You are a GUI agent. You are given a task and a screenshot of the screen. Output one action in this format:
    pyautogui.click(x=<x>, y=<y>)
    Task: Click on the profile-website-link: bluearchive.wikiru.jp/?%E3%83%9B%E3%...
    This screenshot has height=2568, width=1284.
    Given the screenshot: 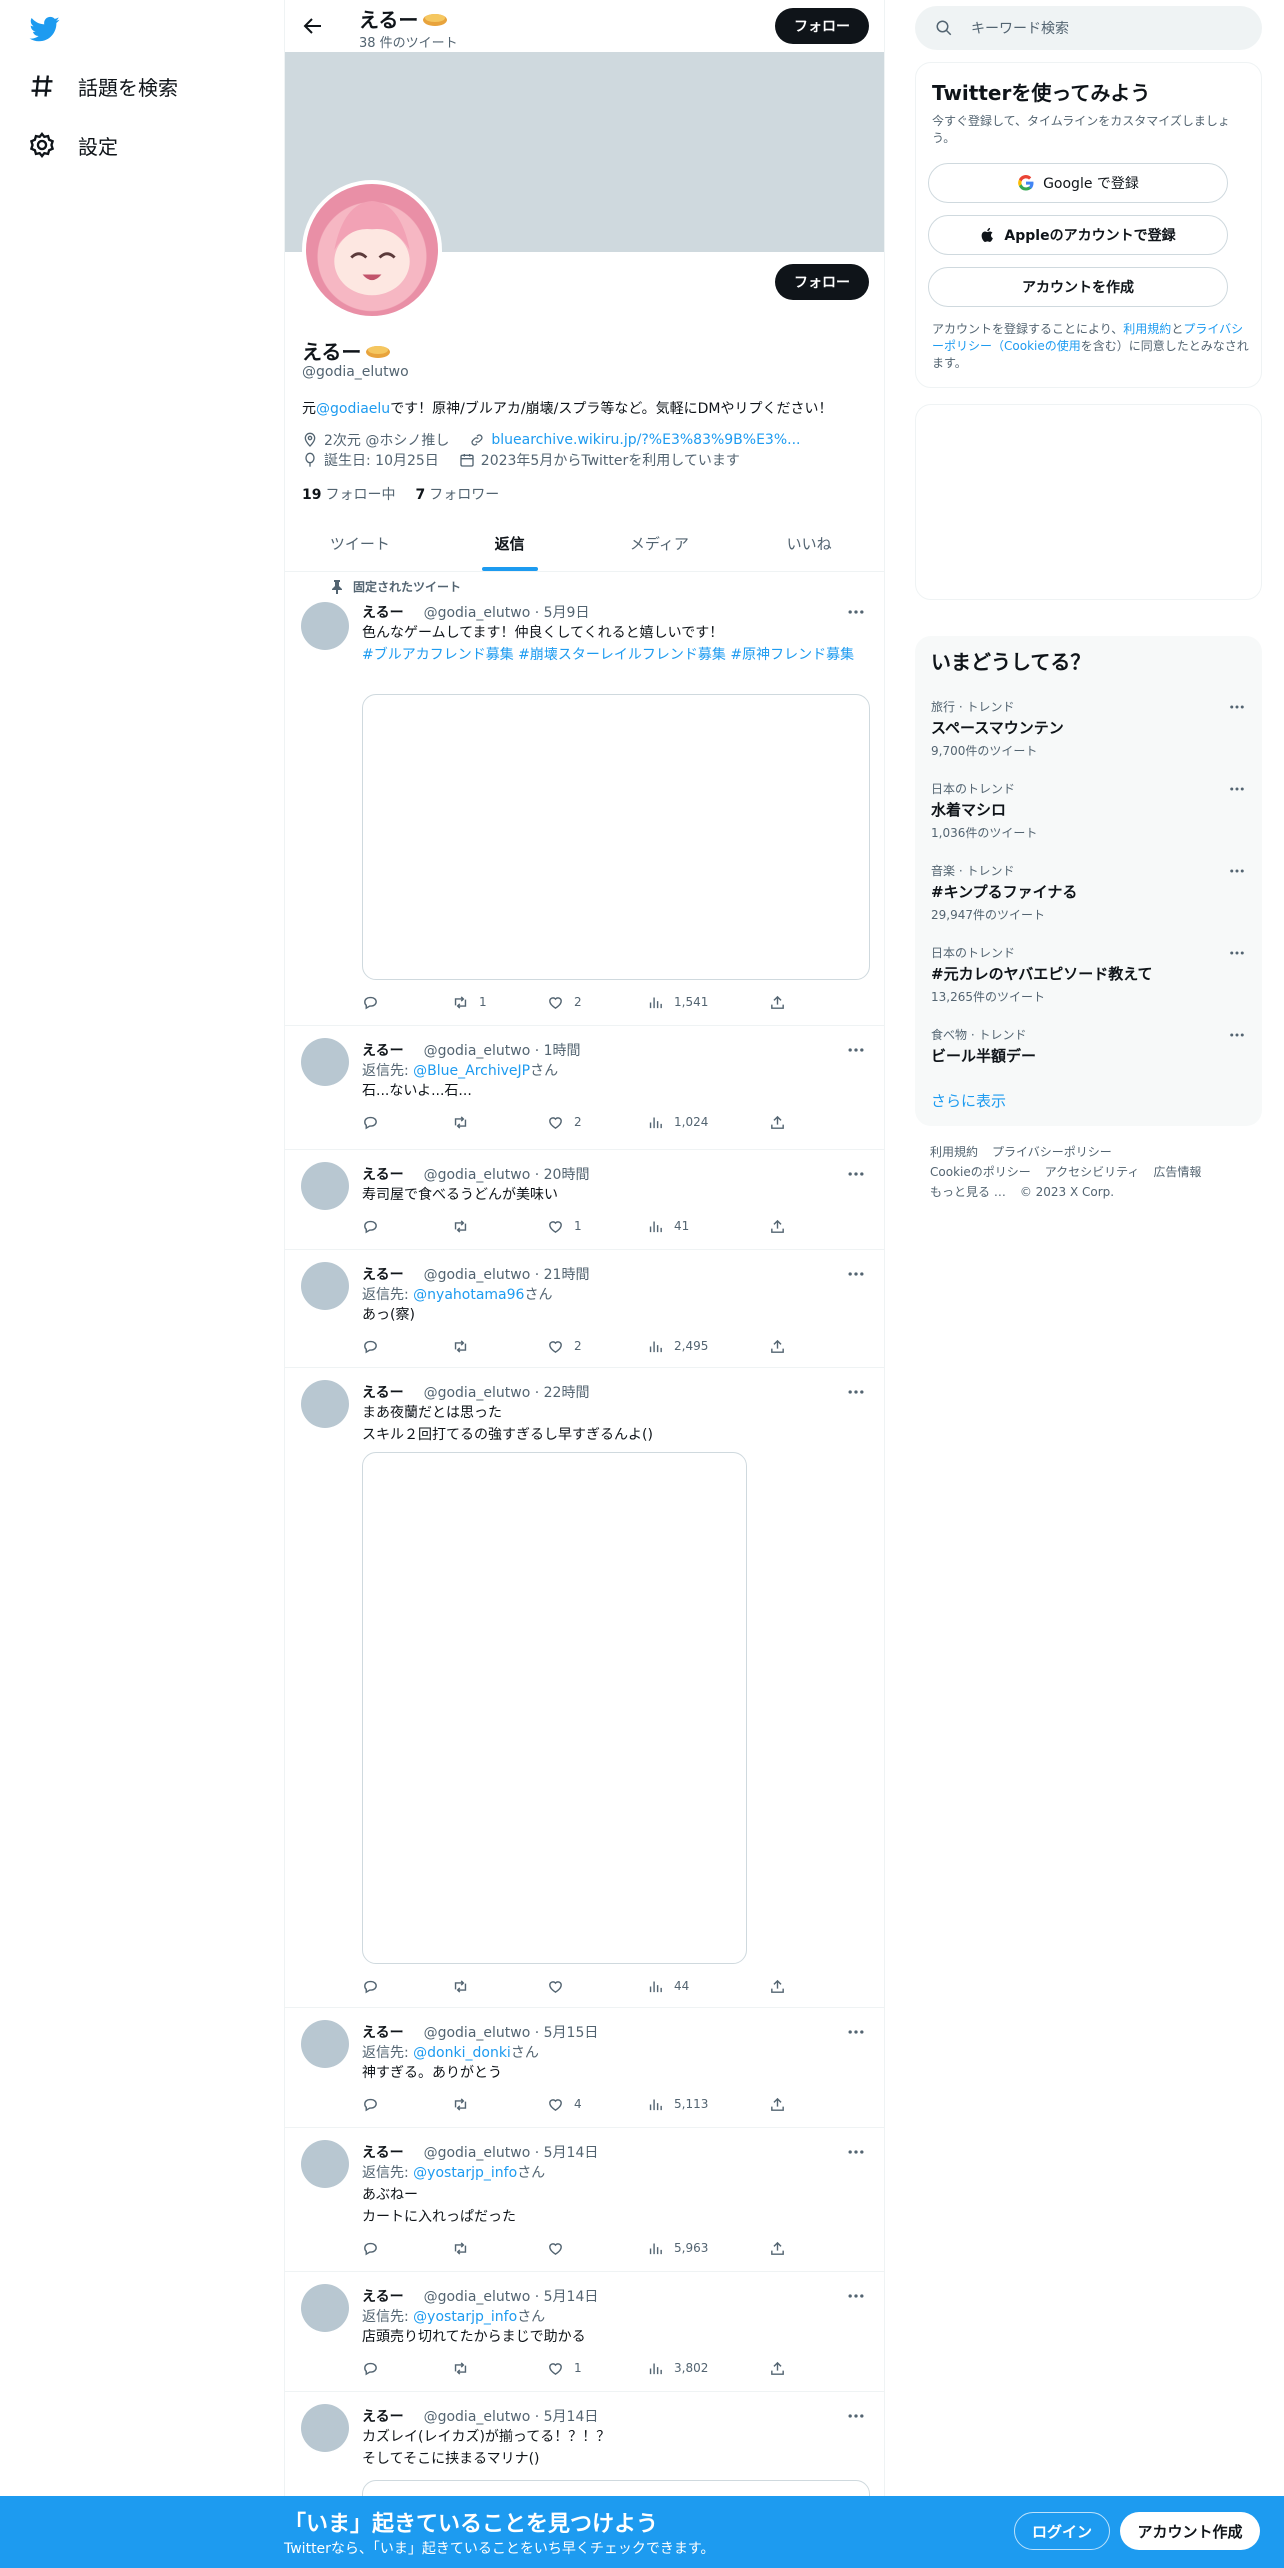 What is the action you would take?
    pyautogui.click(x=645, y=440)
    